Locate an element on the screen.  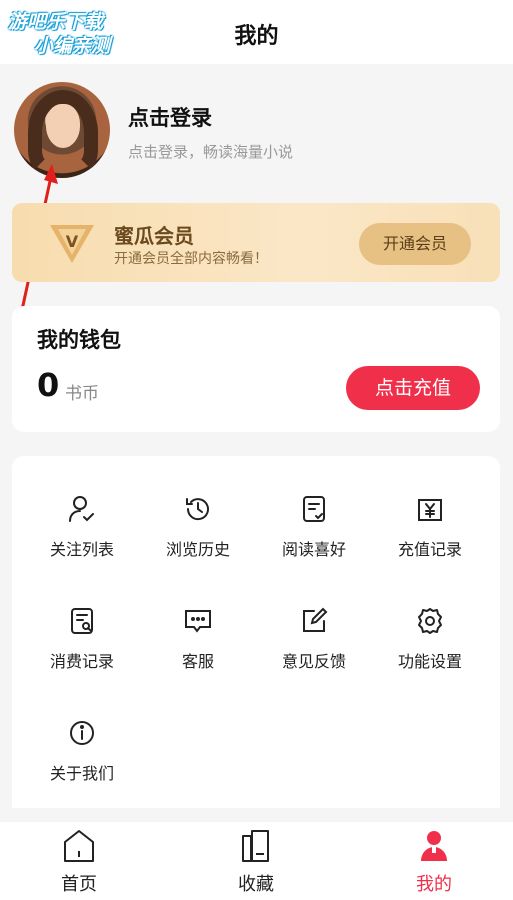
menu-item-settings: 功能设置 is located at coordinates (430, 646).